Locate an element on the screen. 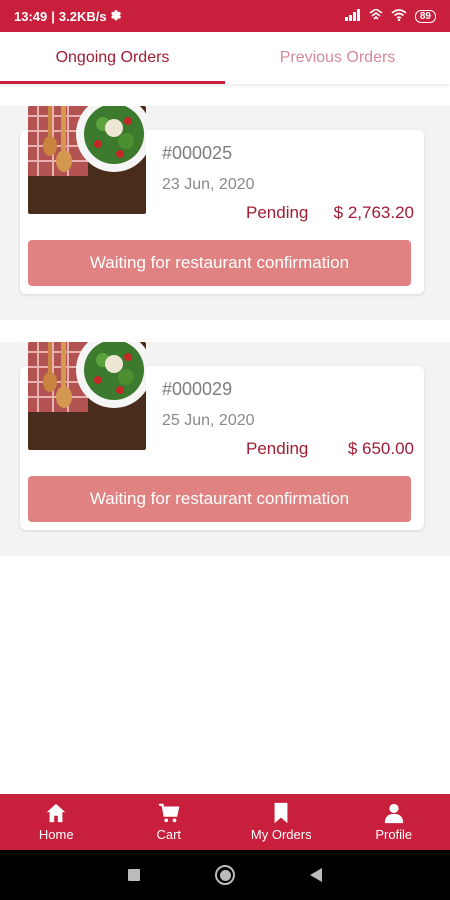 The image size is (450, 900). back-icon is located at coordinates (316, 875).